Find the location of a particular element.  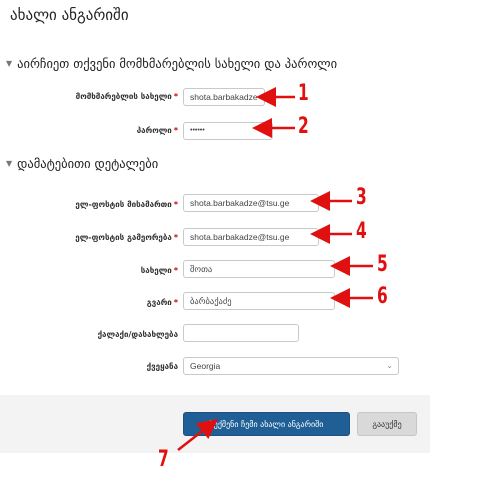

callout-4: 4 is located at coordinates (361, 231).